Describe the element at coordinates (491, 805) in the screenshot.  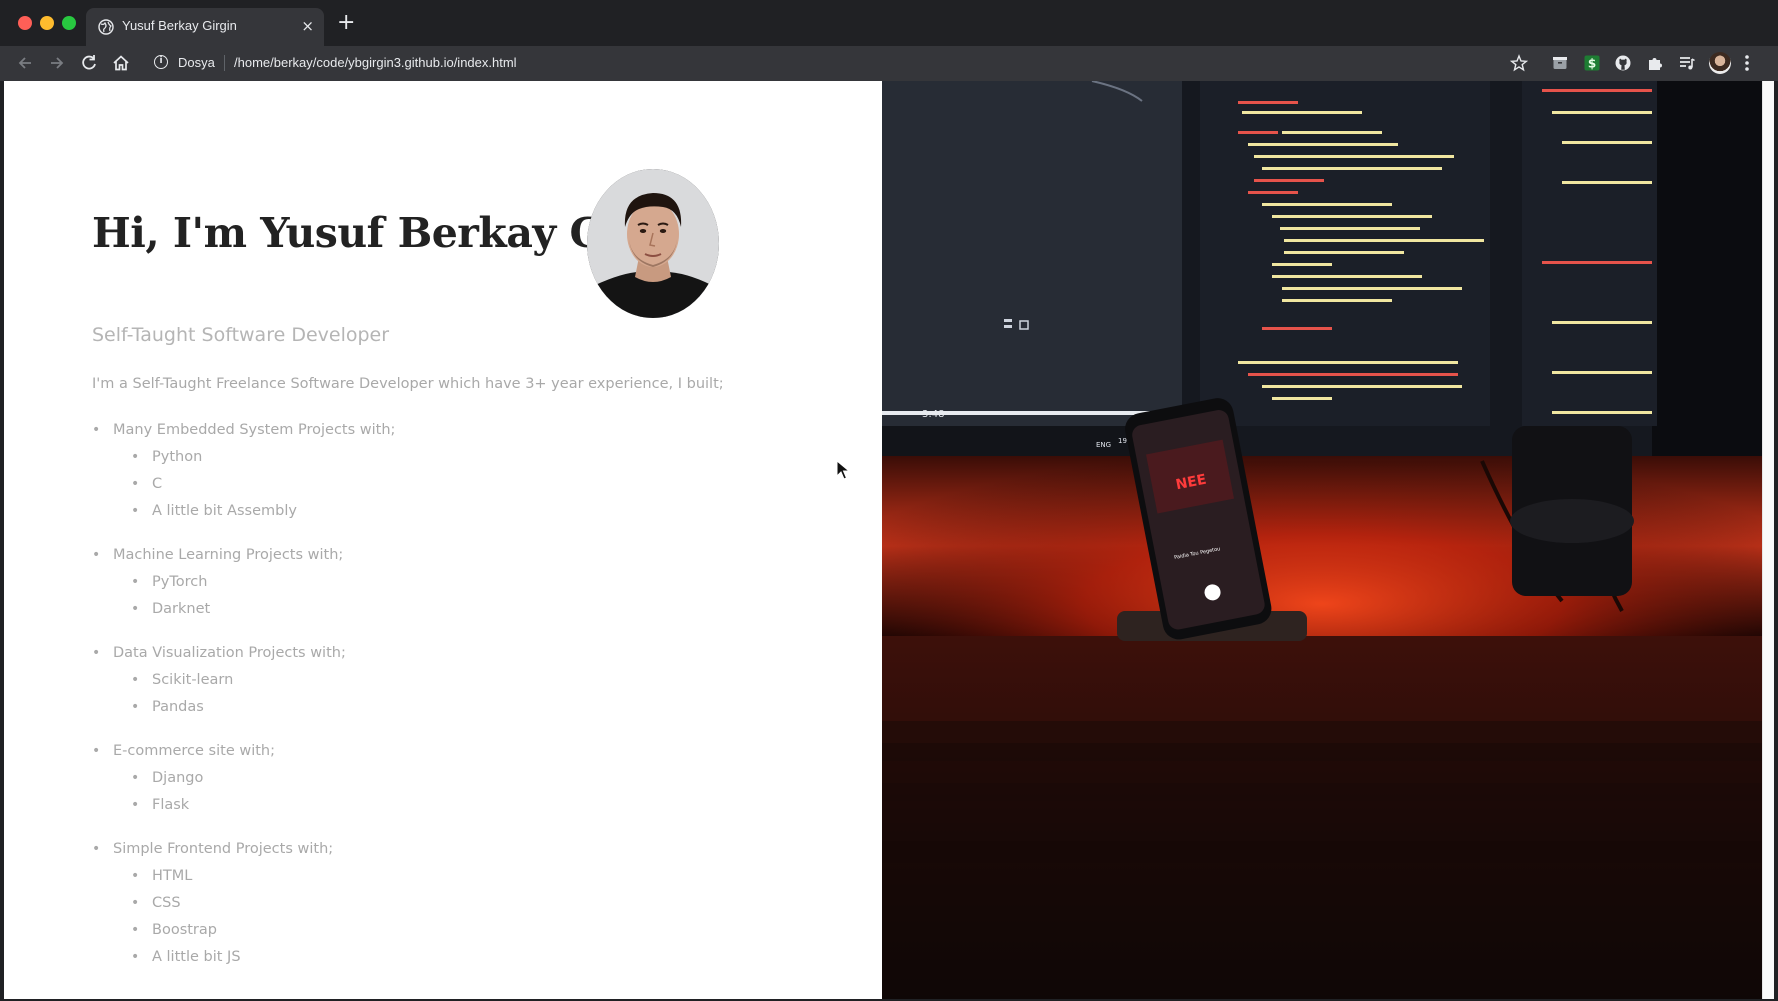
I see `tech-item: Flask` at that location.